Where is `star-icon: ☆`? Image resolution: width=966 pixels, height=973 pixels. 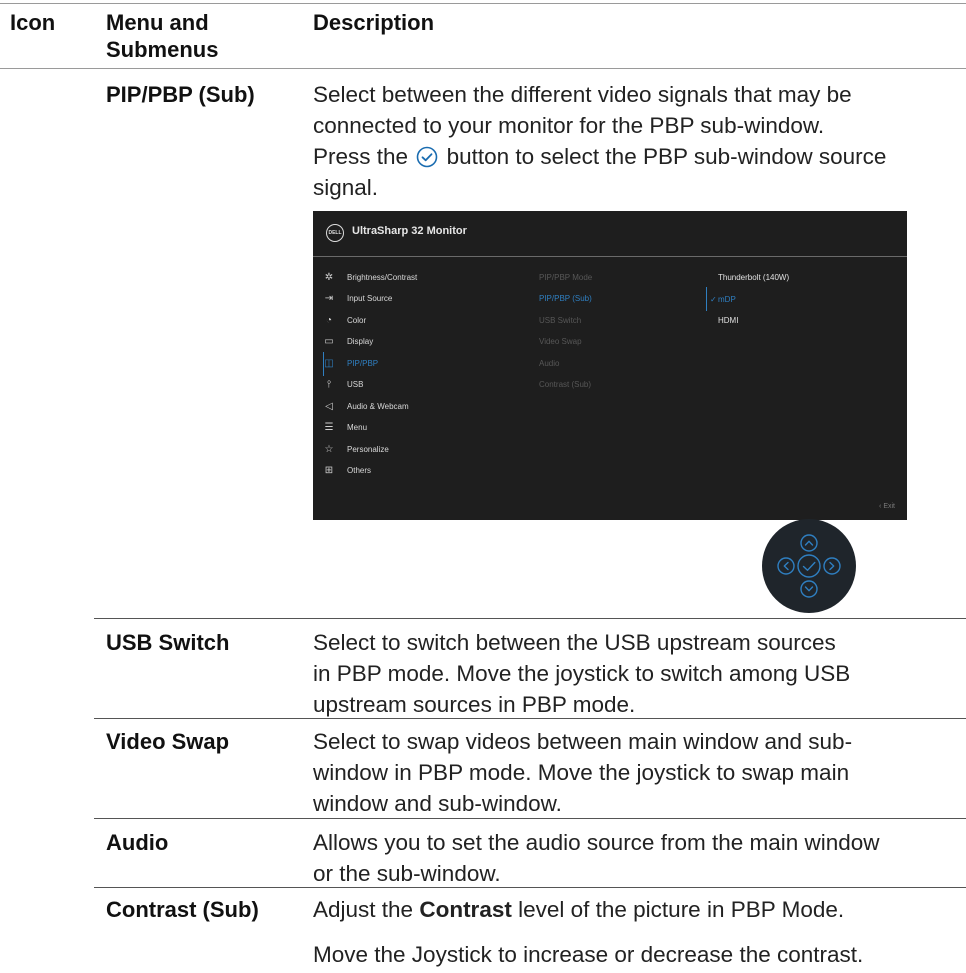
star-icon: ☆ is located at coordinates (329, 449).